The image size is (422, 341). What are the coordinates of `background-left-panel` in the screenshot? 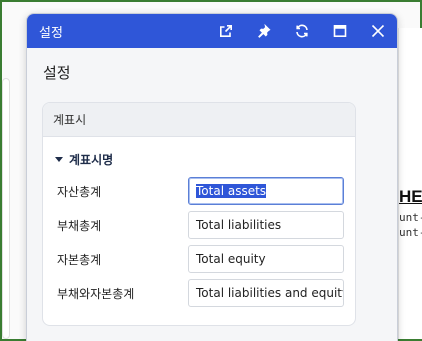 It's located at (6, 208).